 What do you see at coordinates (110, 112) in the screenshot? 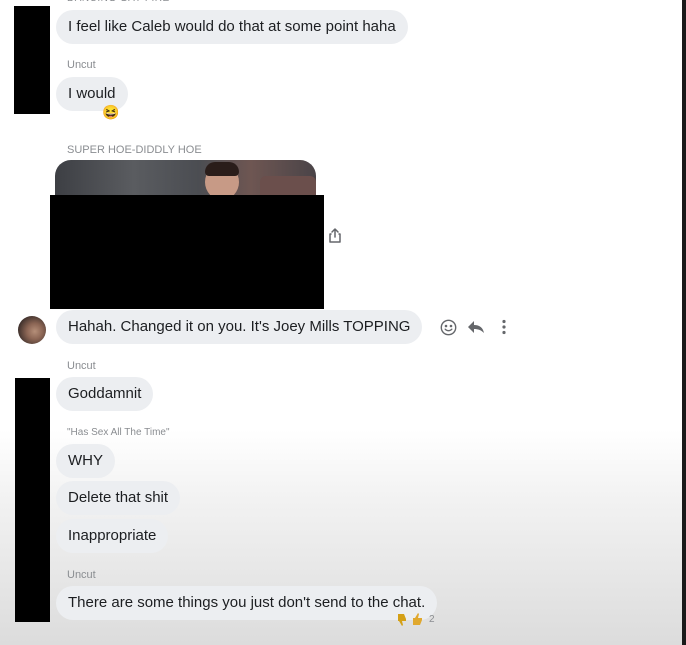
I see `laughing-reaction-icon: 😆` at bounding box center [110, 112].